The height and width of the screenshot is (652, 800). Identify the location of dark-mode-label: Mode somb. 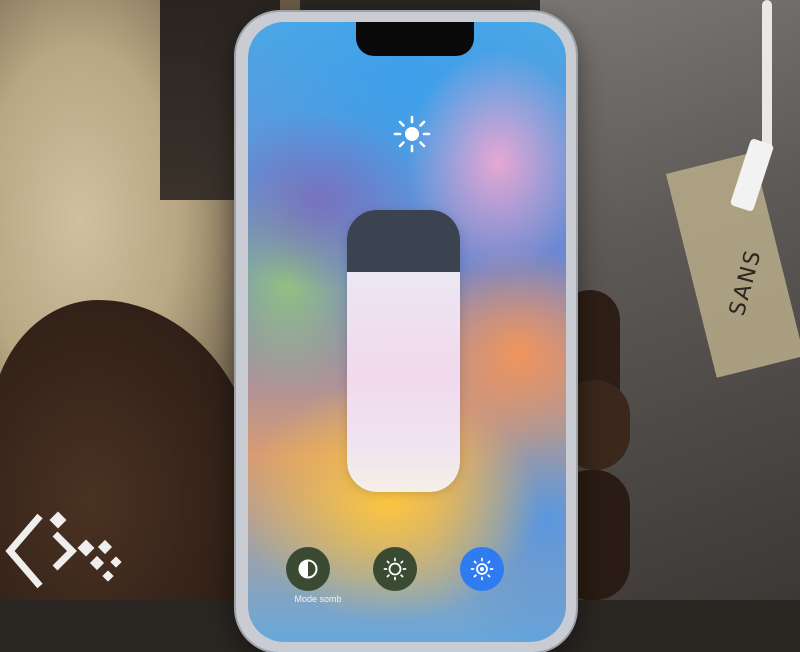
(318, 599).